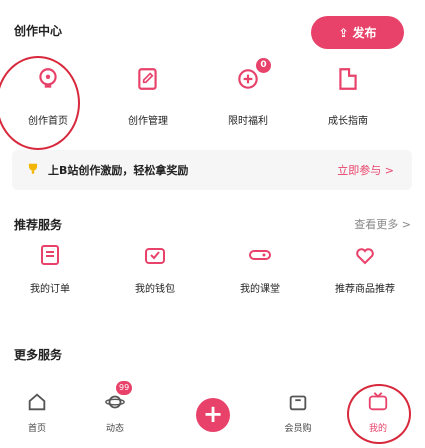 This screenshot has height=448, width=425. Describe the element at coordinates (147, 79) in the screenshot. I see `document-edit-icon` at that location.